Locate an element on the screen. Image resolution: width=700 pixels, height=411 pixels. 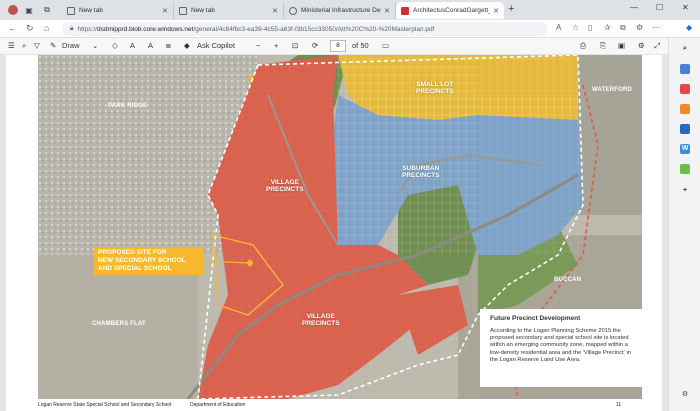
draw-button: Draw is located at coordinates (71, 45).